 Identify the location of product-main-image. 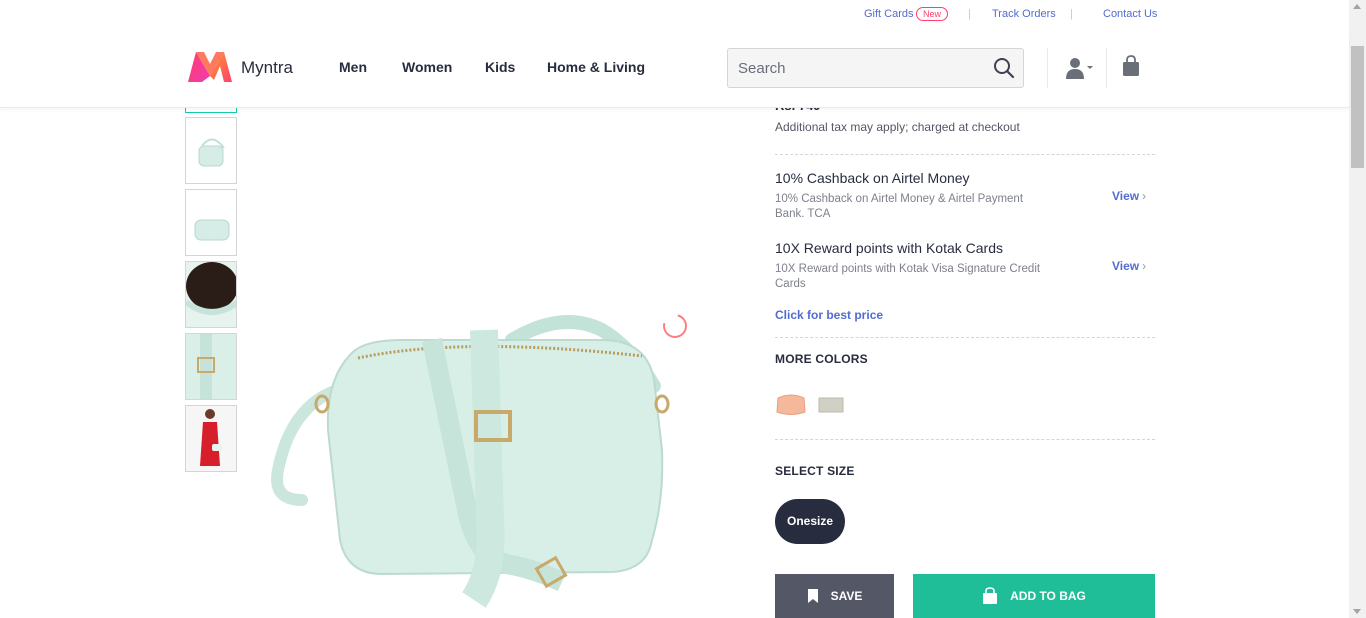
(470, 461).